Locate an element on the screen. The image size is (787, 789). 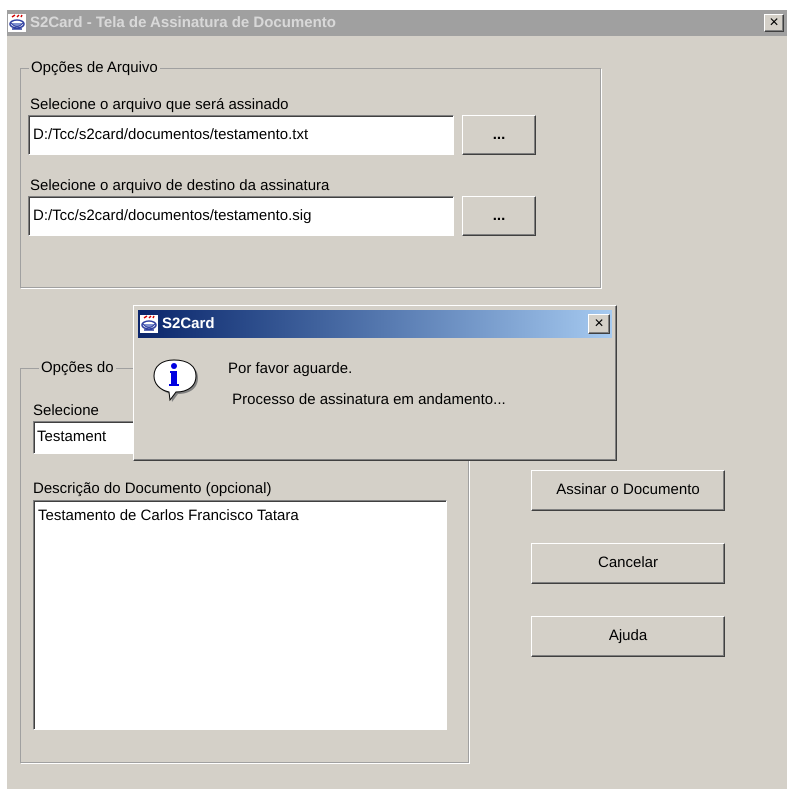
file-path-field: D:/Tcc/s2card/documentos/testamento.txt is located at coordinates (241, 135).